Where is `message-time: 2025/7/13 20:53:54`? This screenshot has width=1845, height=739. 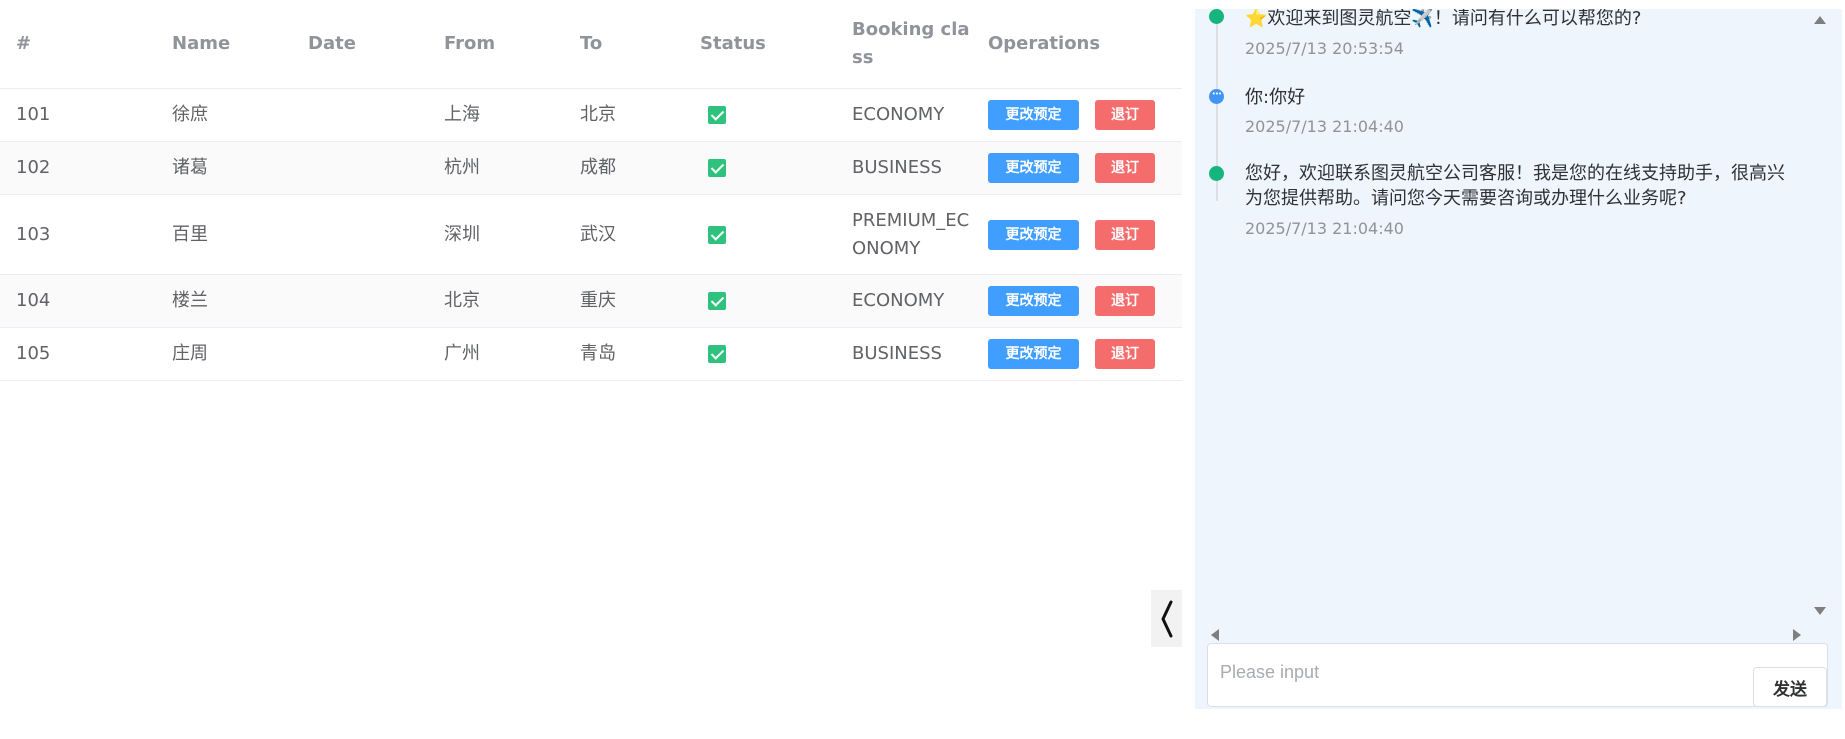
message-time: 2025/7/13 20:53:54 is located at coordinates (1324, 48).